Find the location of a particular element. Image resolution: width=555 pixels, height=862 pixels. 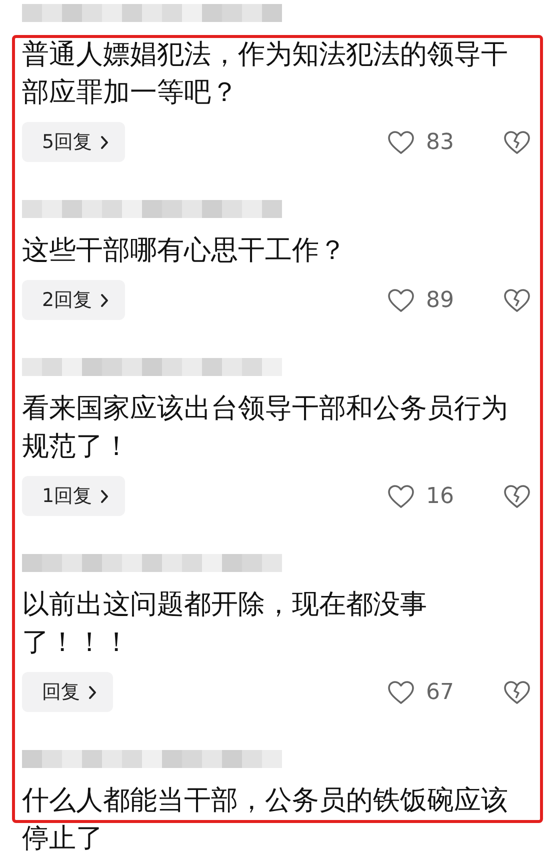

replies-button: 2回复 is located at coordinates (74, 300).